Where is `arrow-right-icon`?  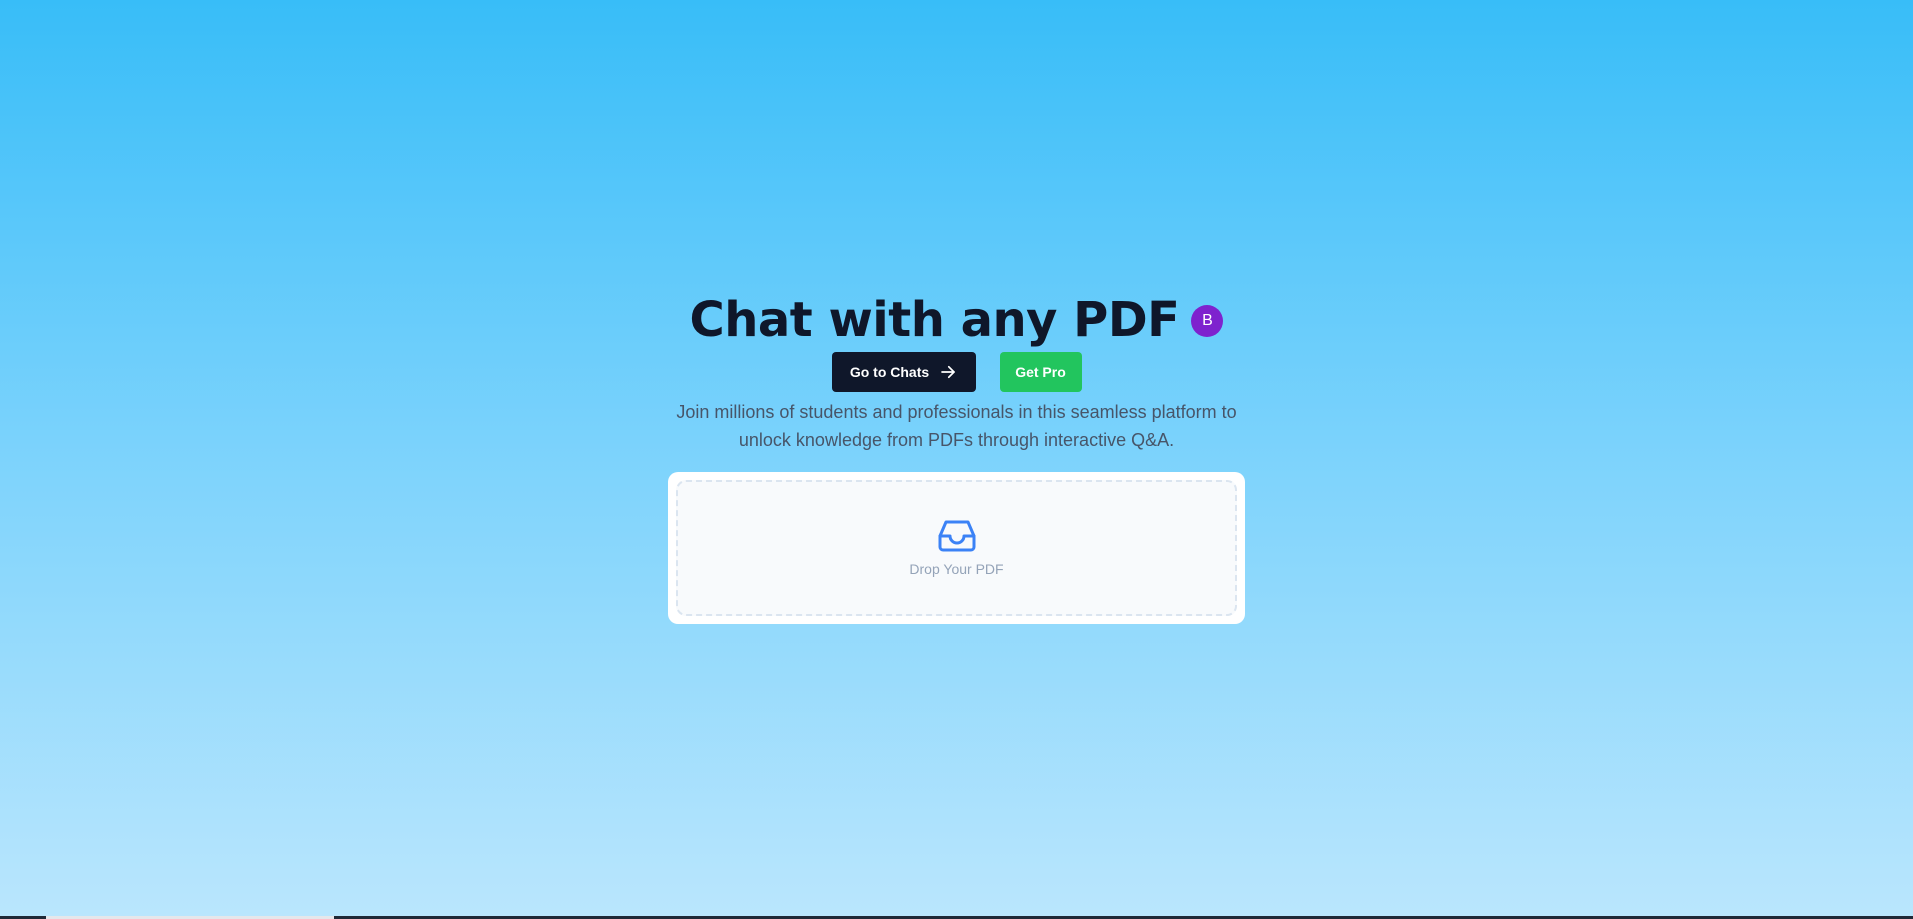 arrow-right-icon is located at coordinates (948, 372).